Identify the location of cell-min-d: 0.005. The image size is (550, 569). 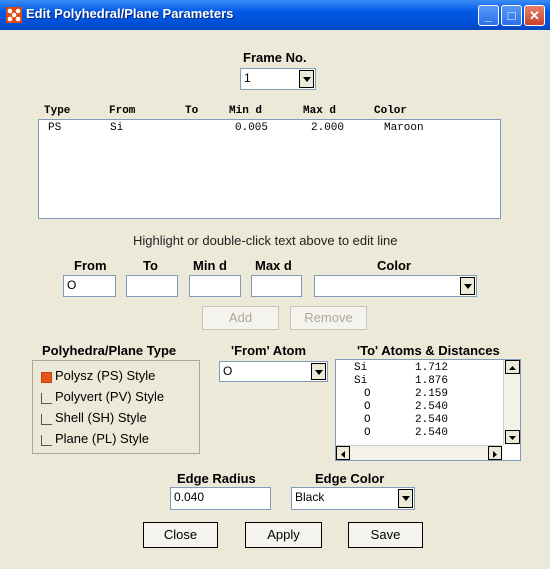
(252, 128).